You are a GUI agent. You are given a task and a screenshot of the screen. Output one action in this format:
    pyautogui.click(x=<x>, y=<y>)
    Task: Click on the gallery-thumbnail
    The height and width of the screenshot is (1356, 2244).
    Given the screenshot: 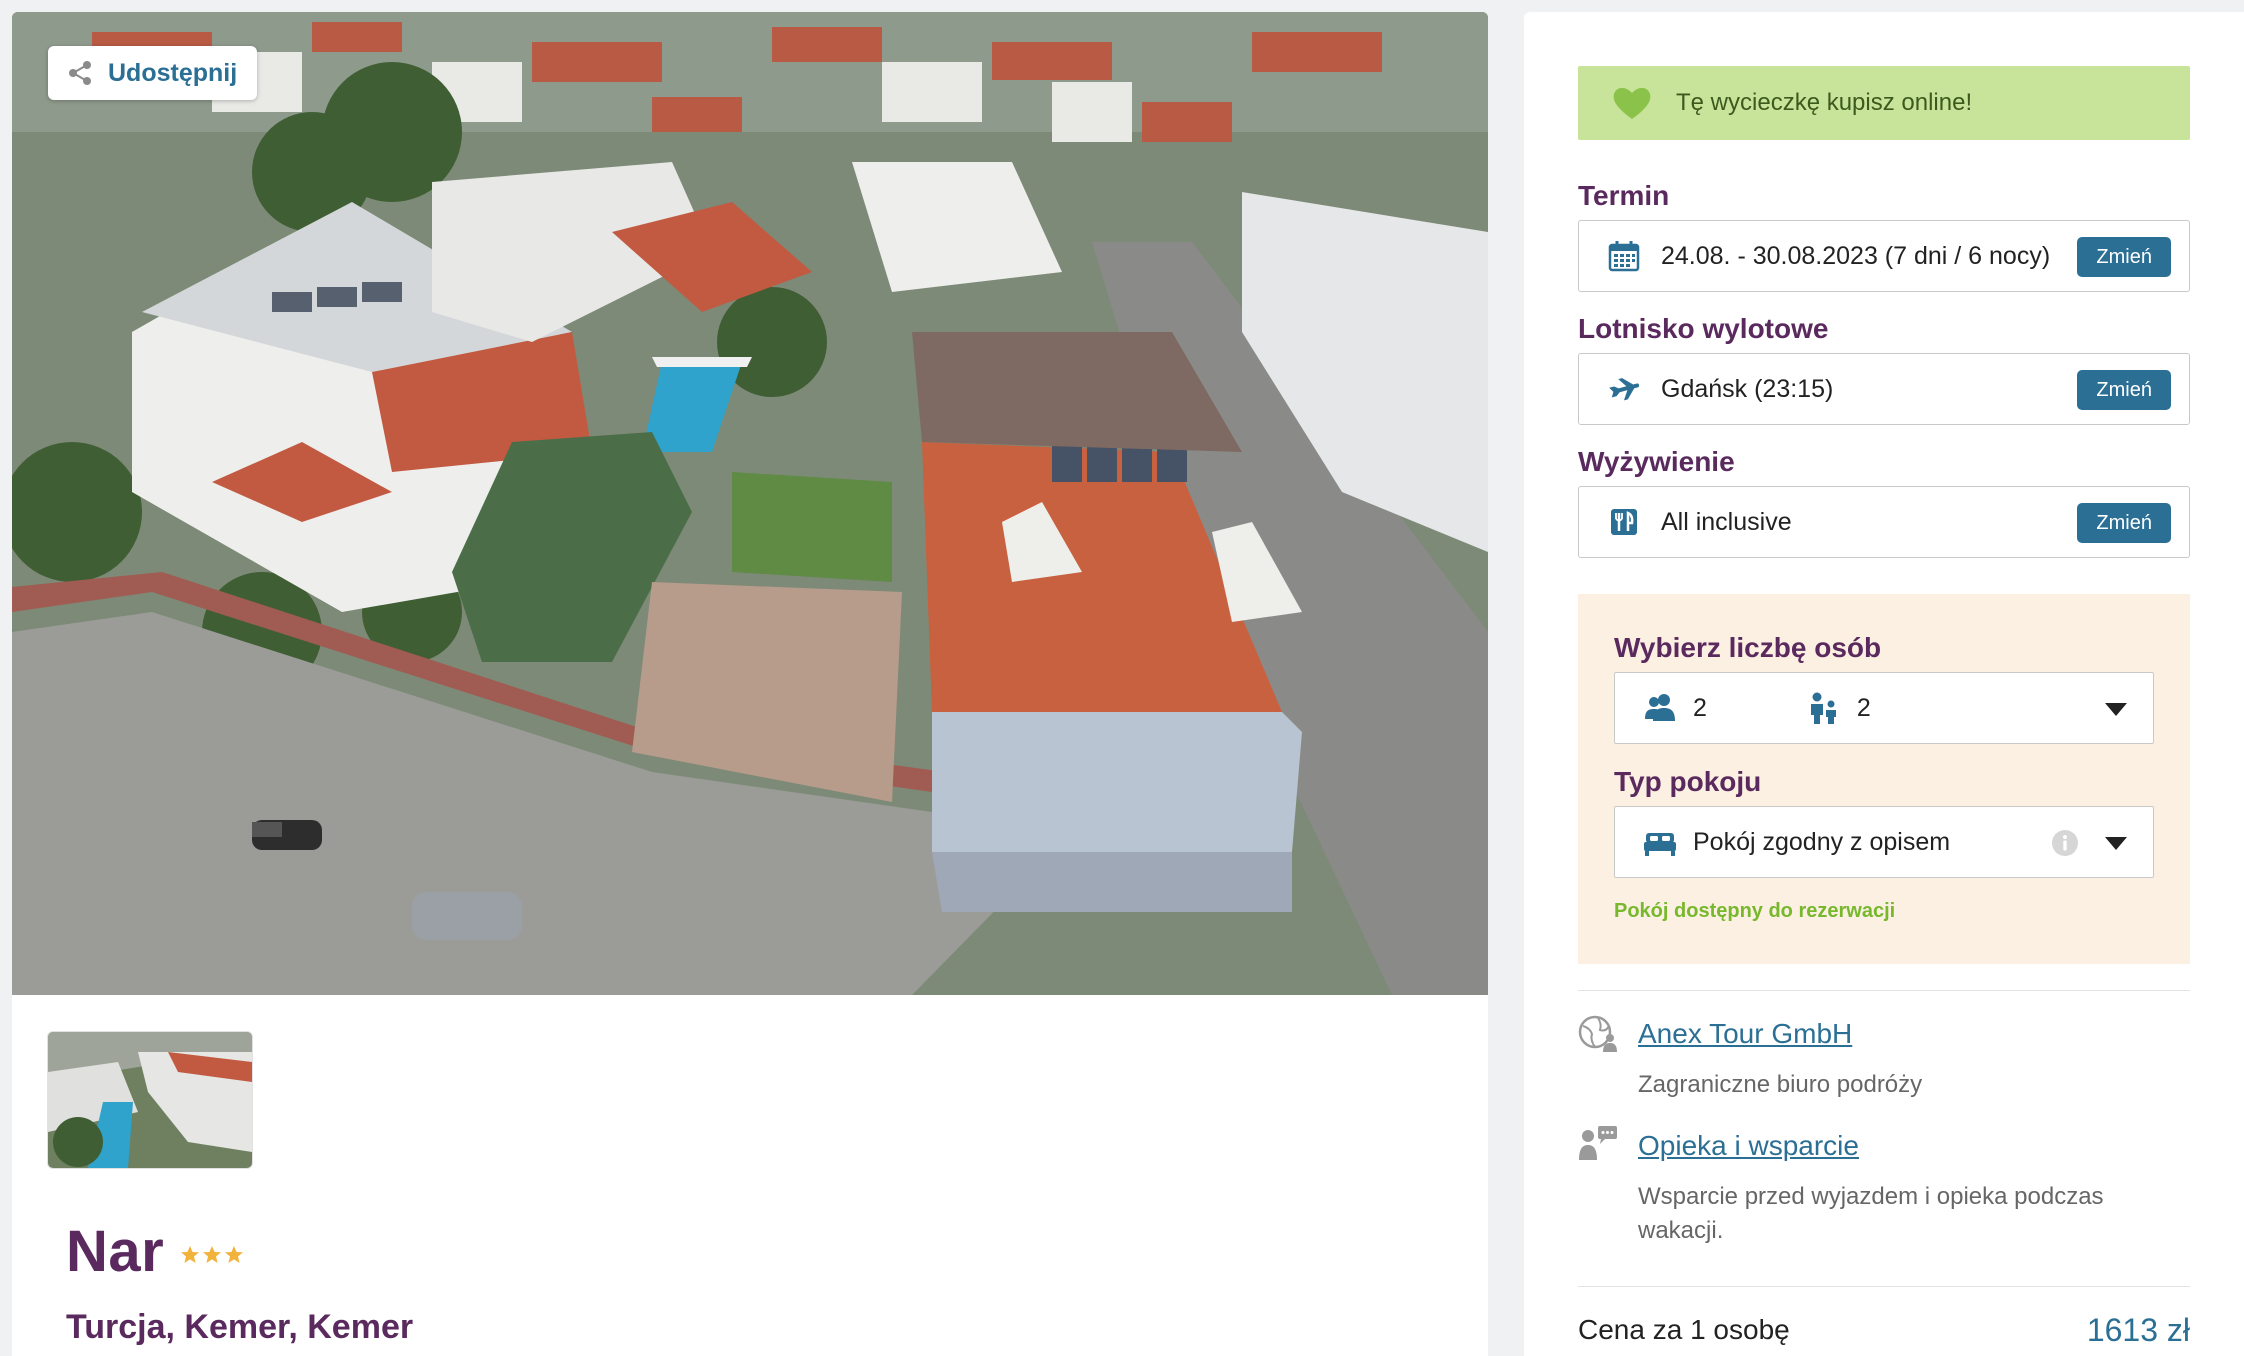 What is the action you would take?
    pyautogui.click(x=150, y=1100)
    